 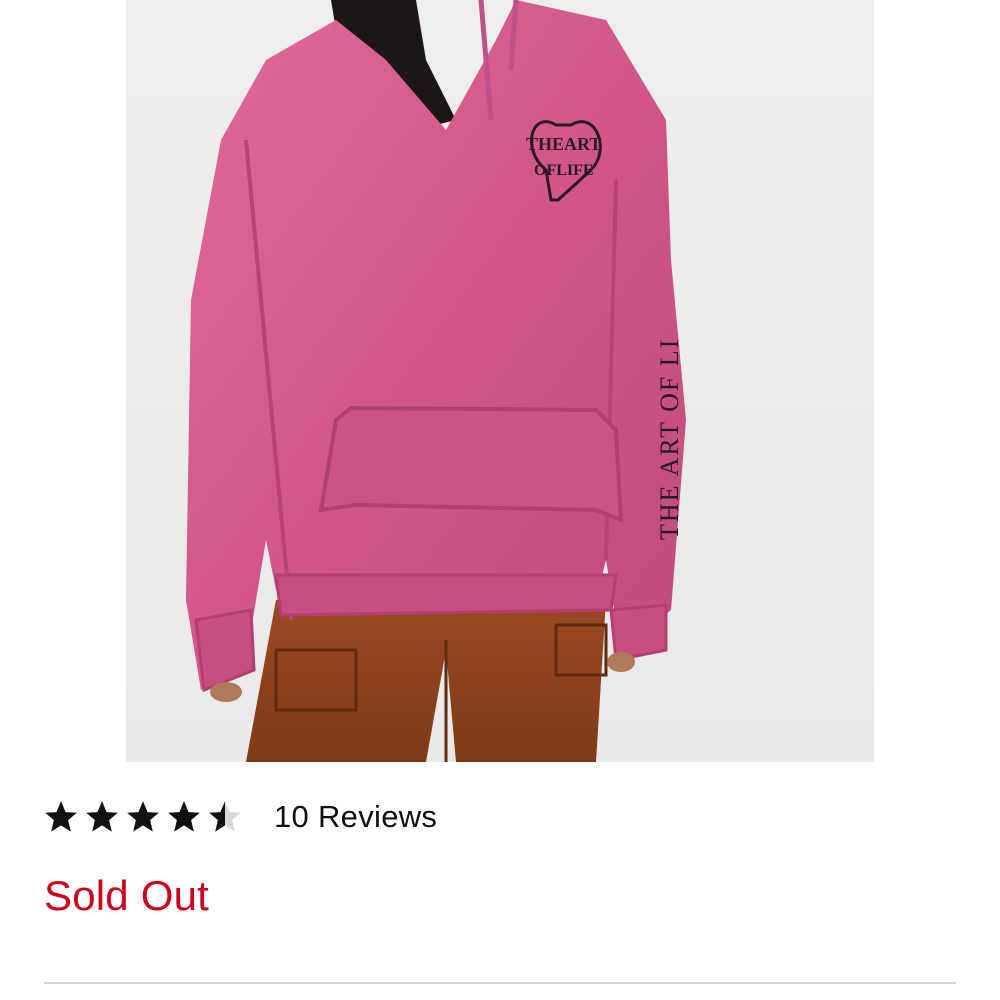 What do you see at coordinates (564, 170) in the screenshot?
I see `svg-text: OFLIFE` at bounding box center [564, 170].